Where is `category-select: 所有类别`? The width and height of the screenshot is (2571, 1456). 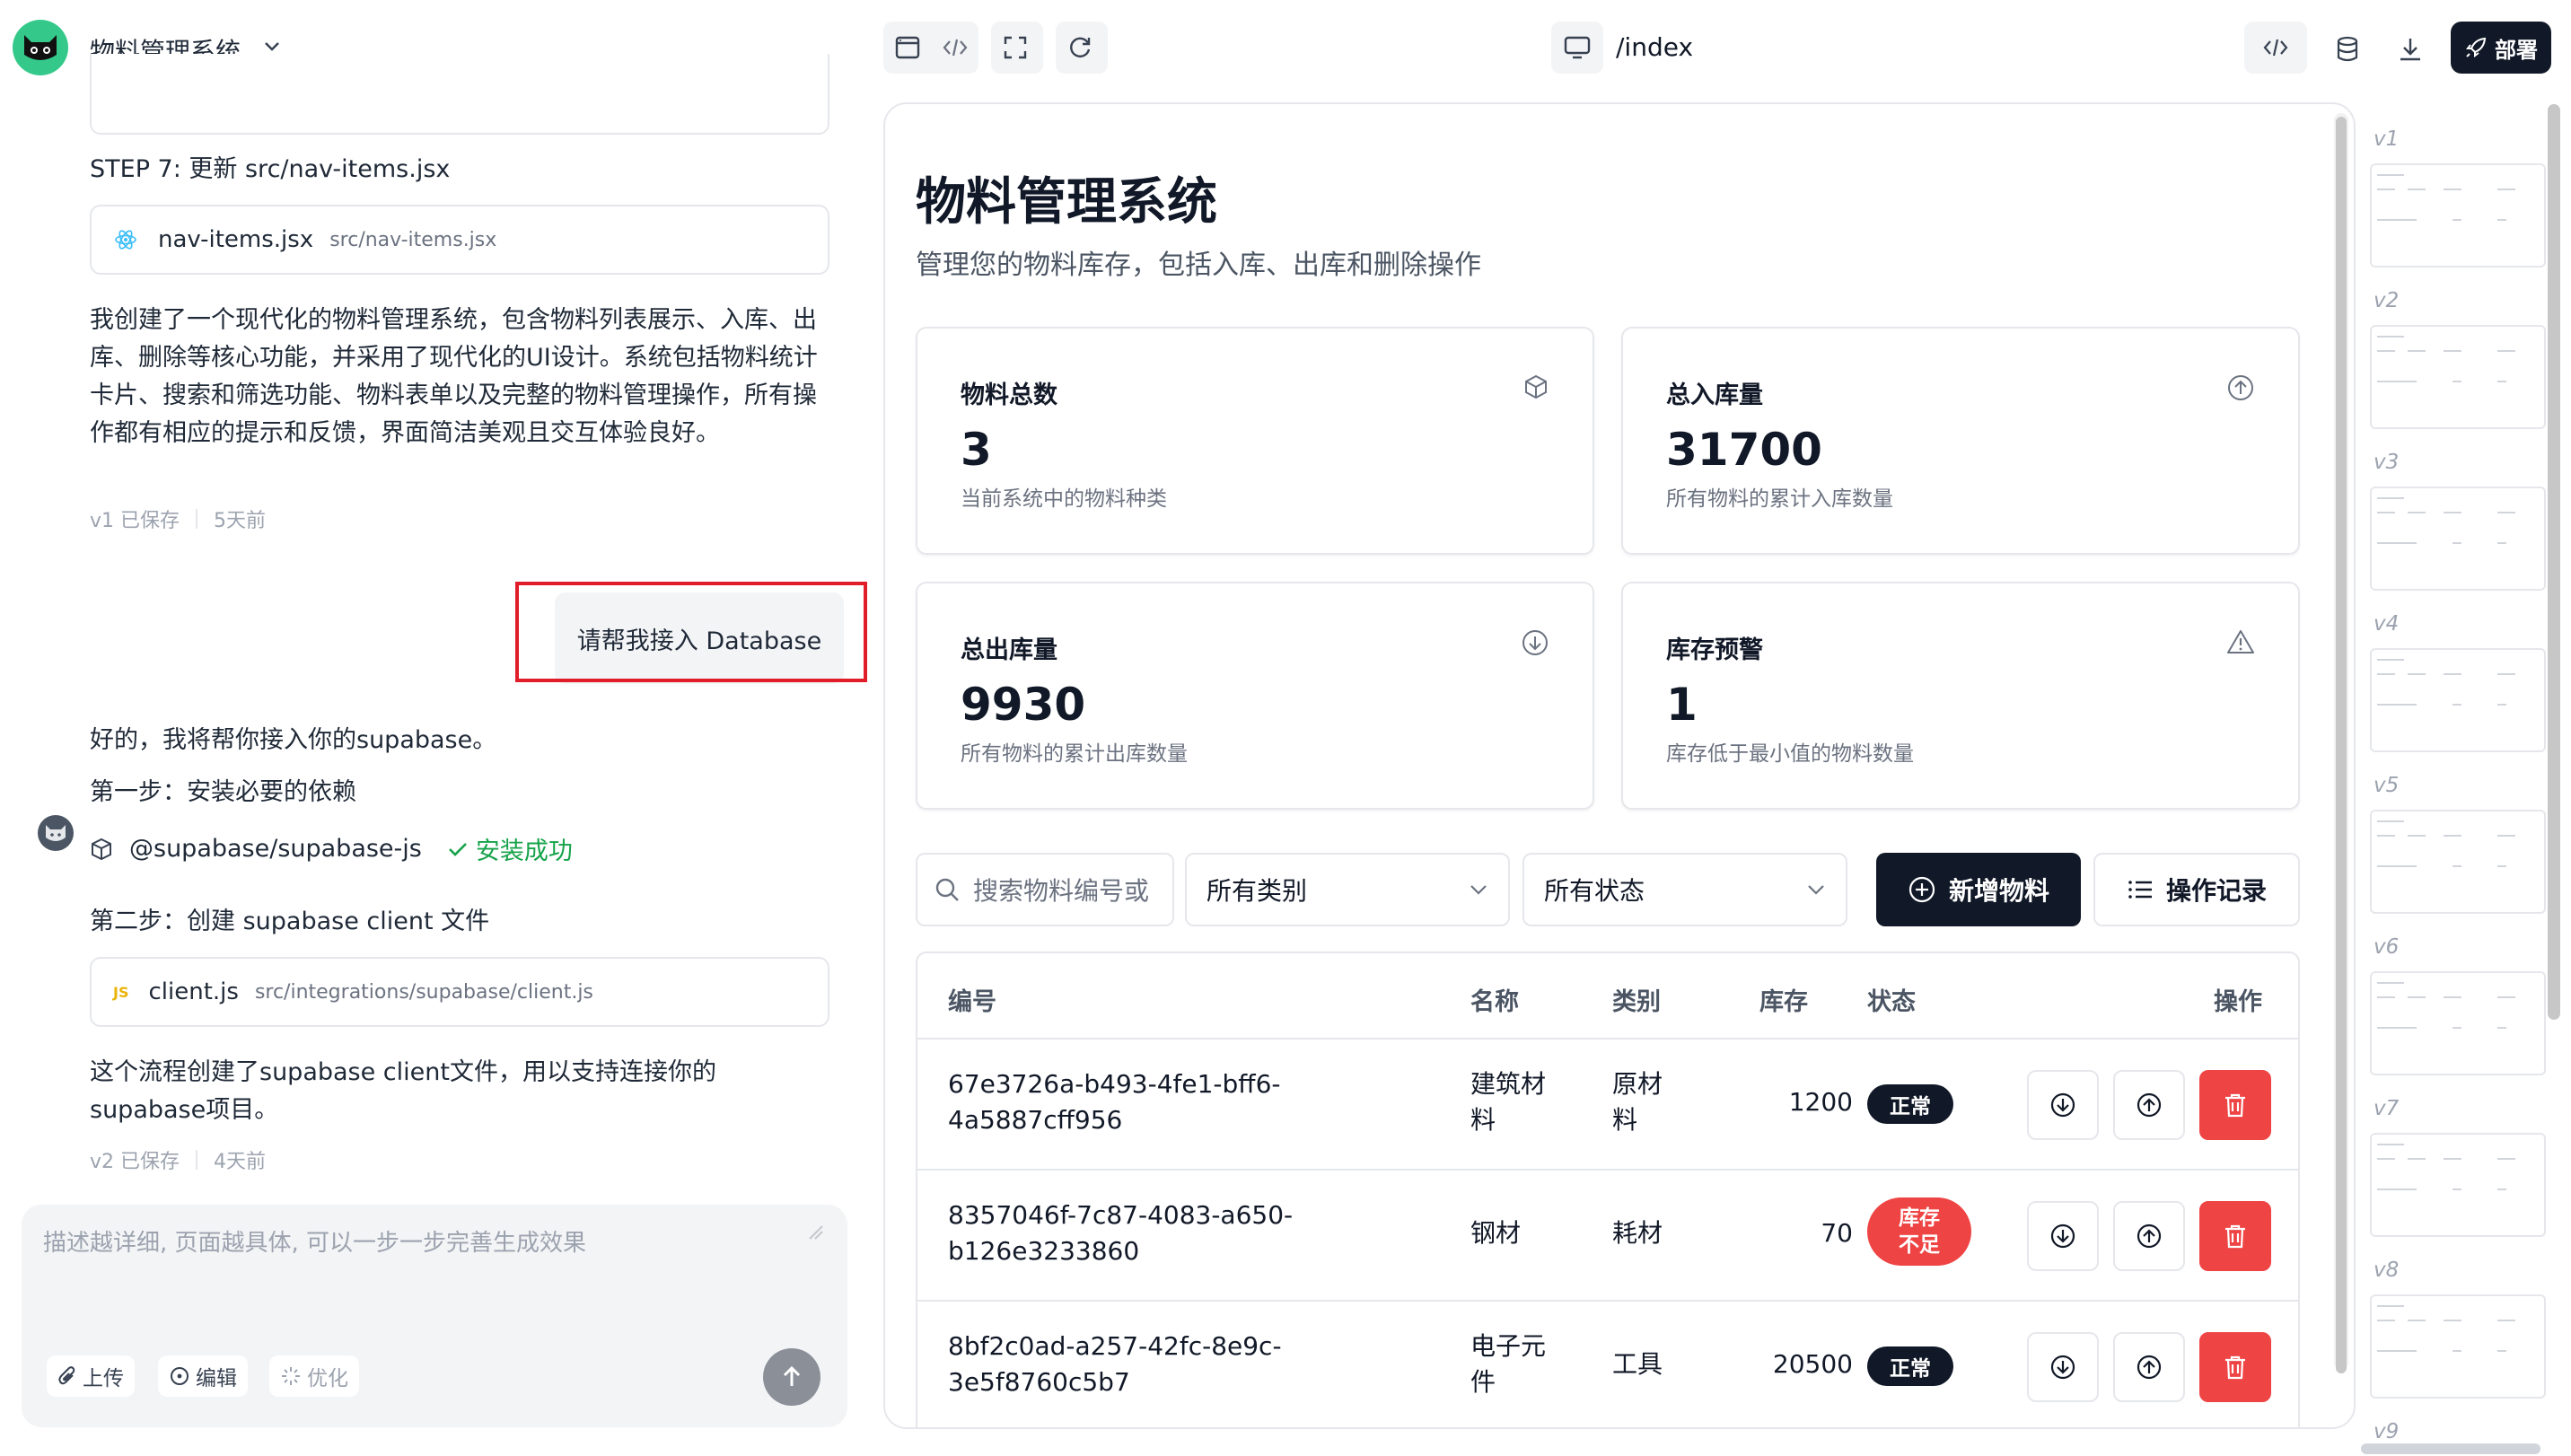 category-select: 所有类别 is located at coordinates (1348, 889).